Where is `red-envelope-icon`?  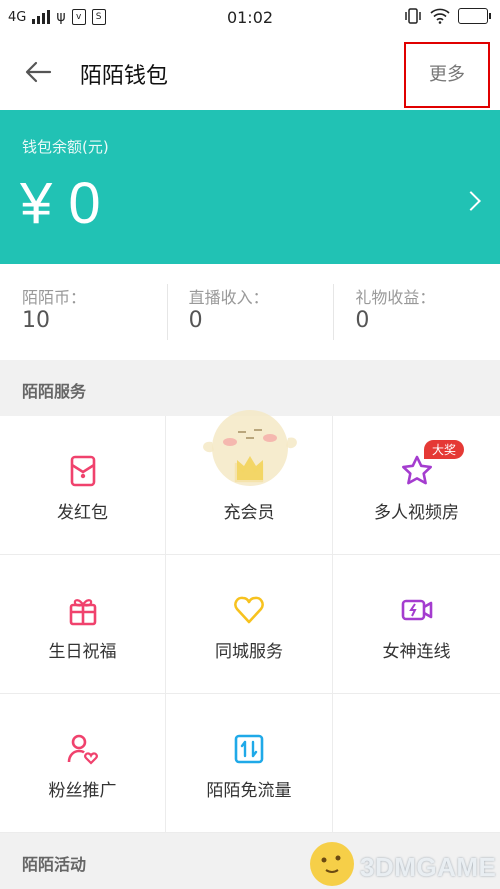
red-envelope-icon is located at coordinates (82, 471).